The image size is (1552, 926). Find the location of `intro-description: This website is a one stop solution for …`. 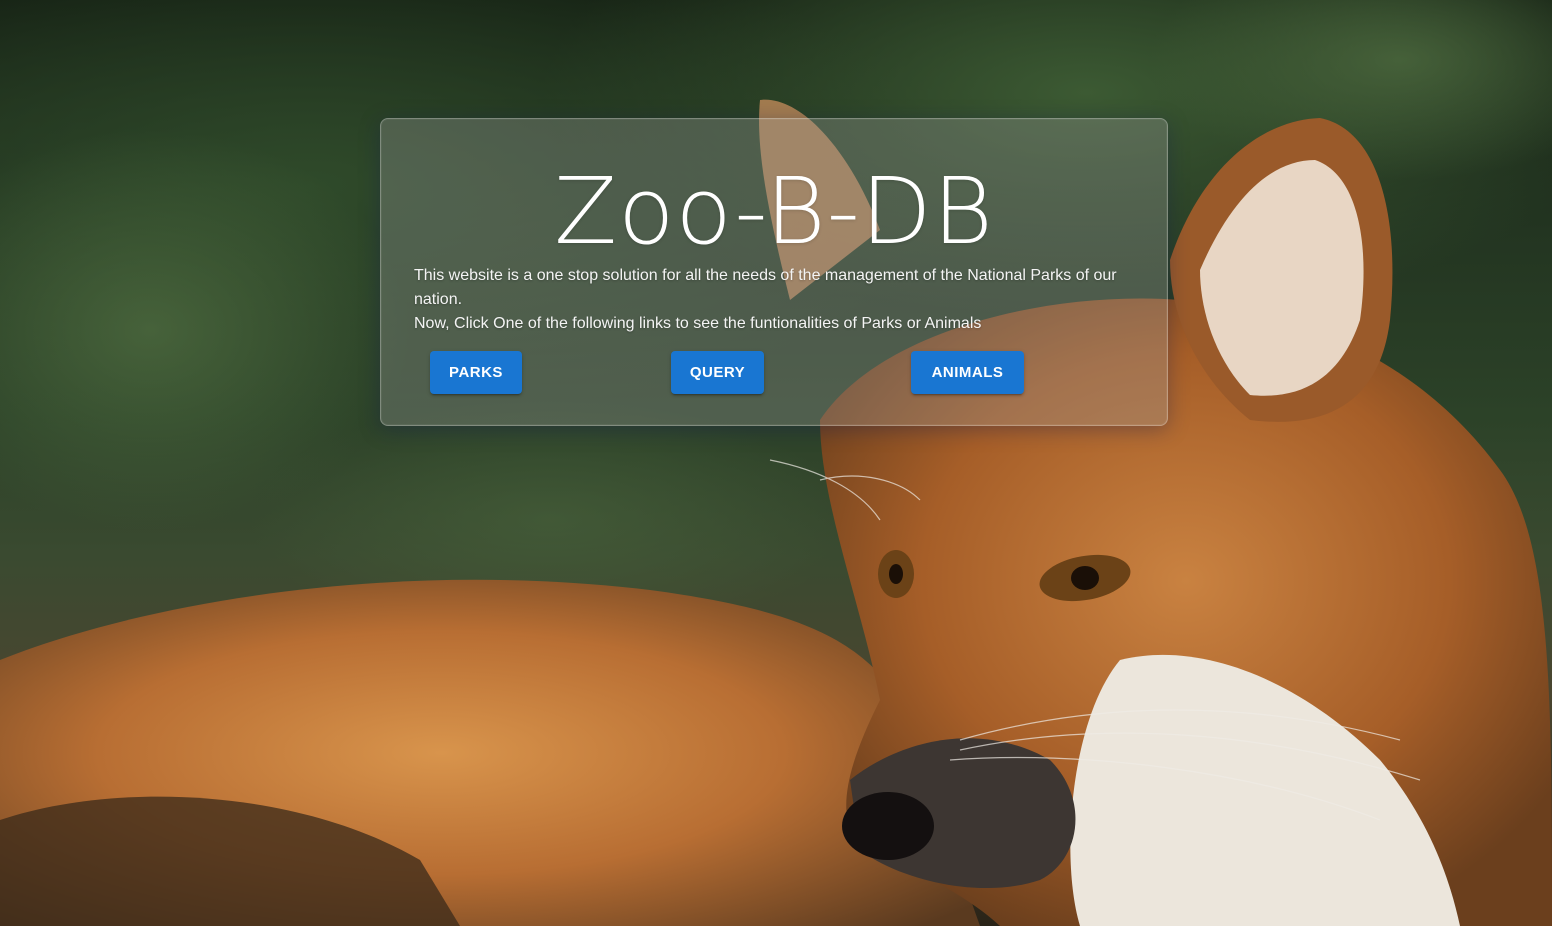

intro-description: This website is a one stop solution for … is located at coordinates (775, 300).